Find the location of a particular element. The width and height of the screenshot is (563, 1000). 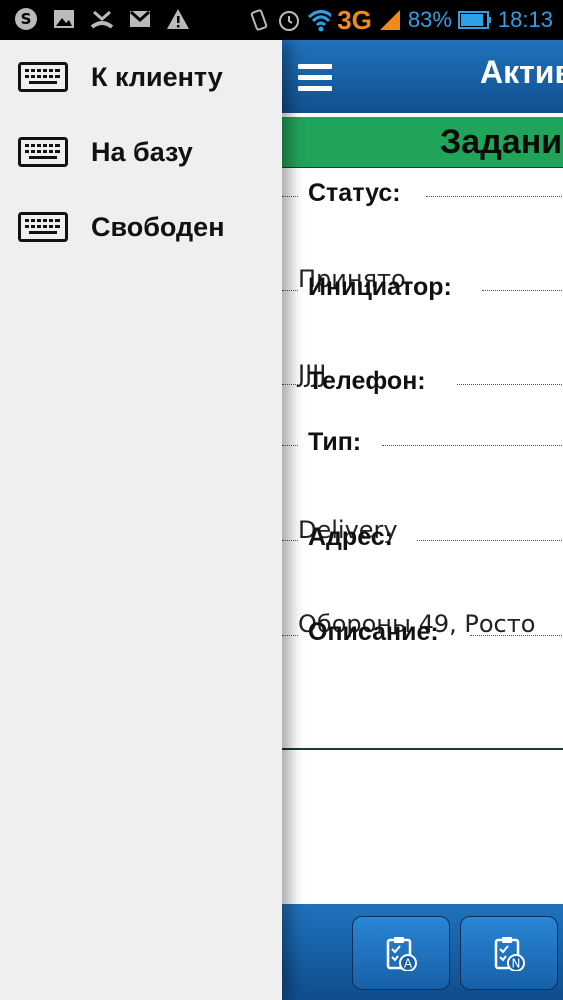

clipboard-a-glyph: A is located at coordinates (408, 964).